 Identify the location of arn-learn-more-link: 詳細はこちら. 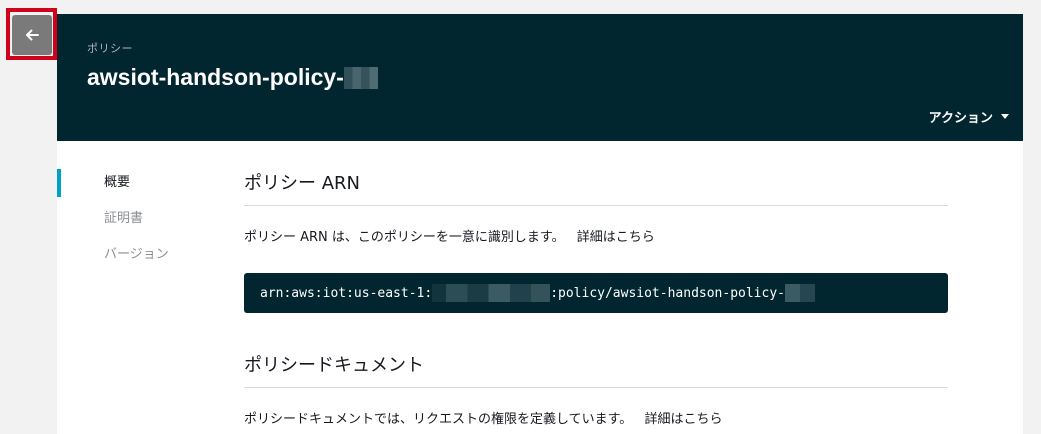
(616, 237).